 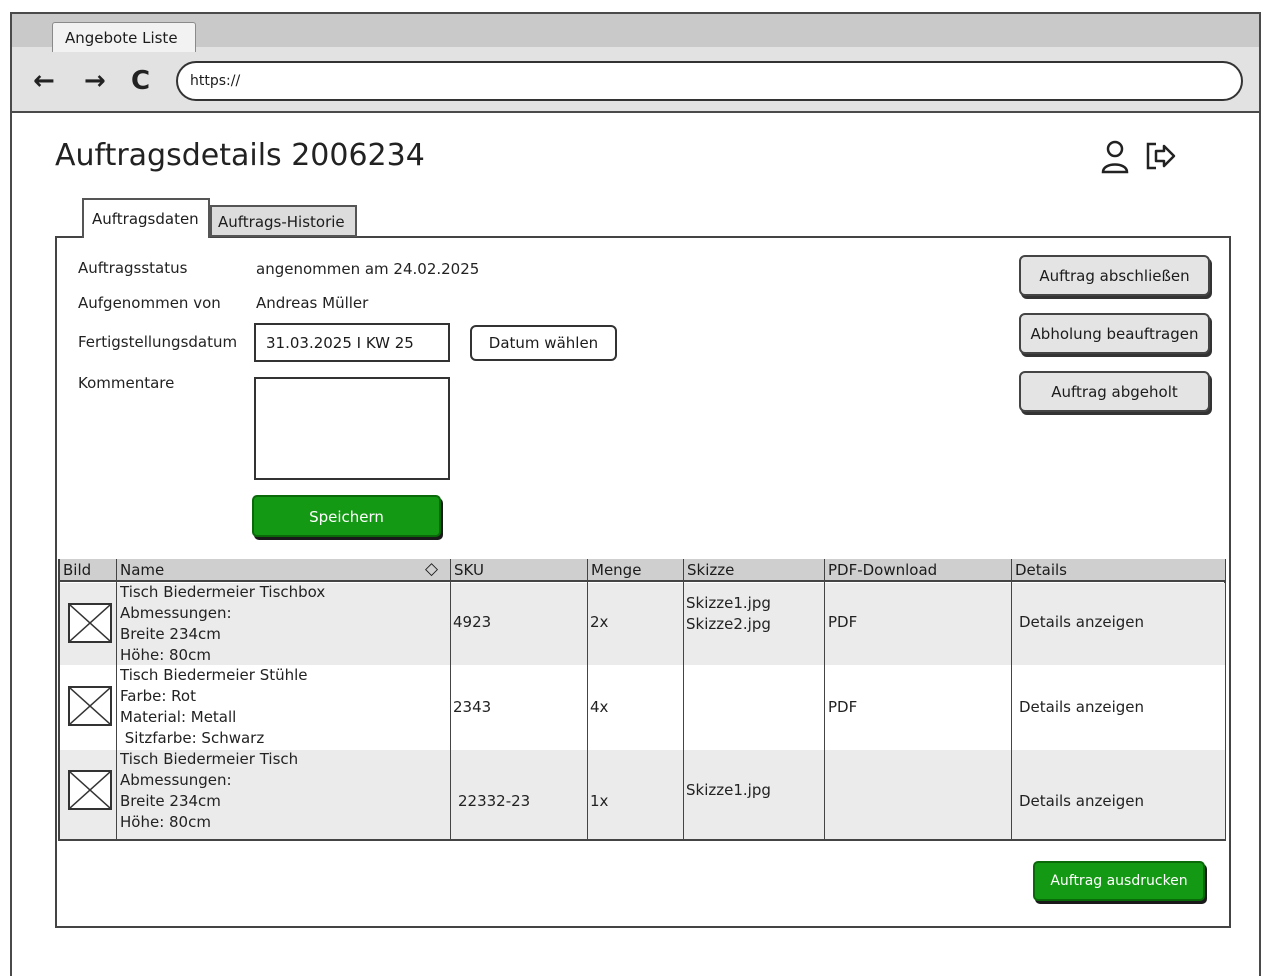 What do you see at coordinates (1114, 333) in the screenshot?
I see `request-pickup-button: Abholung beauftragen` at bounding box center [1114, 333].